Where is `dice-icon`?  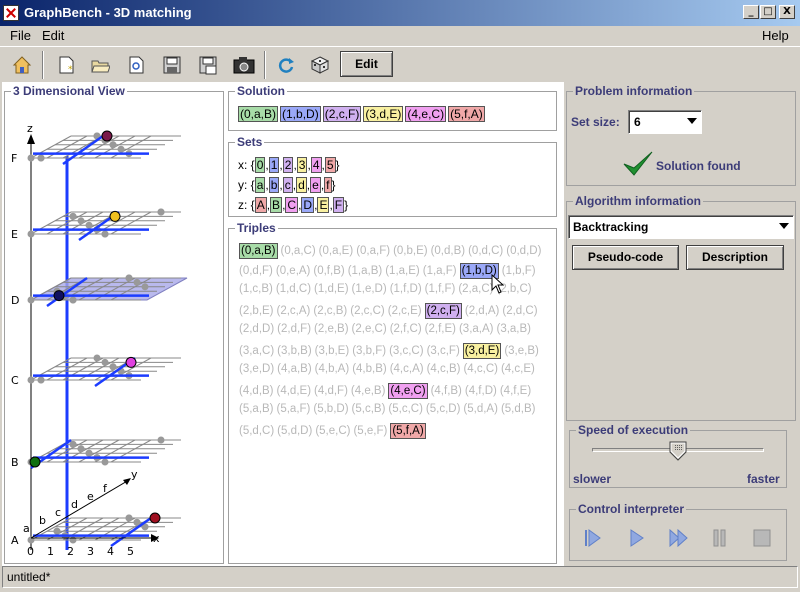
dice-icon is located at coordinates (320, 65).